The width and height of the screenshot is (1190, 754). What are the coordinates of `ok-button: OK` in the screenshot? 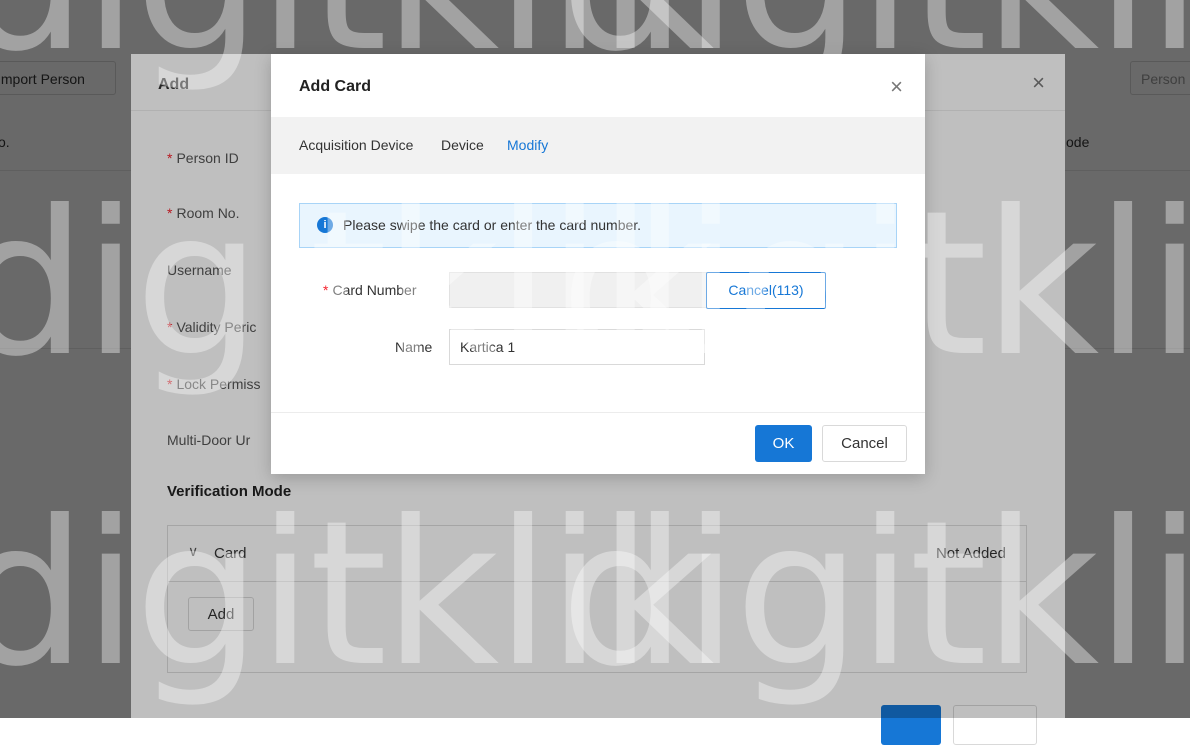 It's located at (783, 443).